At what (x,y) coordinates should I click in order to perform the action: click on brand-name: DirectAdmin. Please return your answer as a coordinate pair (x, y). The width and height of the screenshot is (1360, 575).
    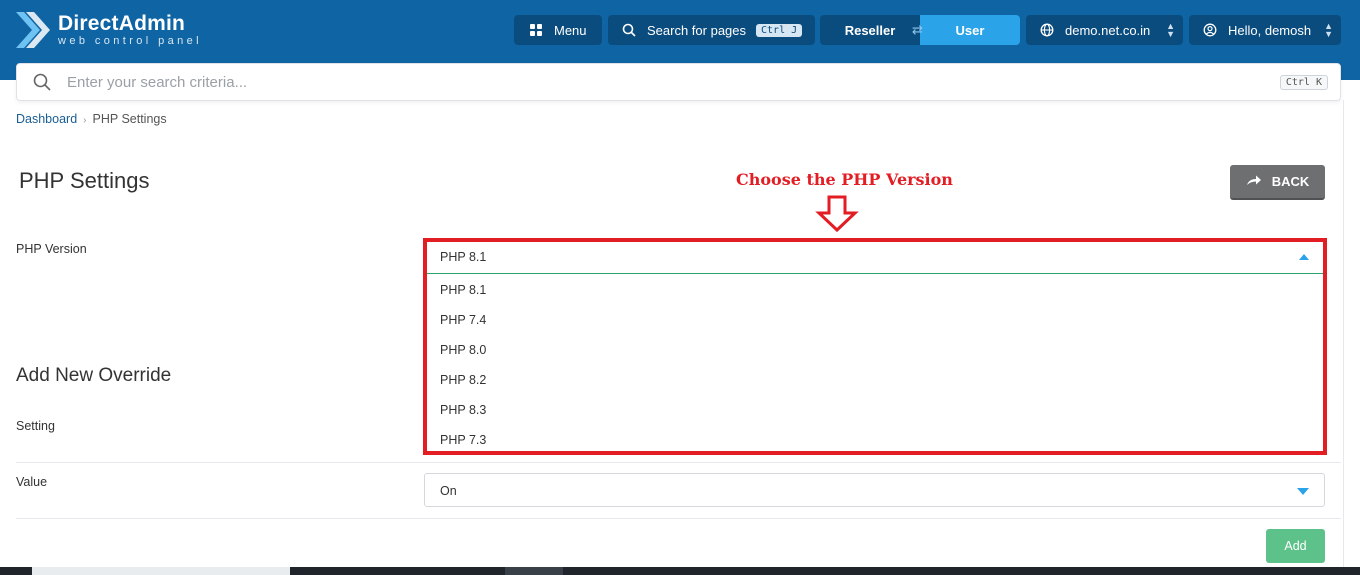
    Looking at the image, I should click on (122, 23).